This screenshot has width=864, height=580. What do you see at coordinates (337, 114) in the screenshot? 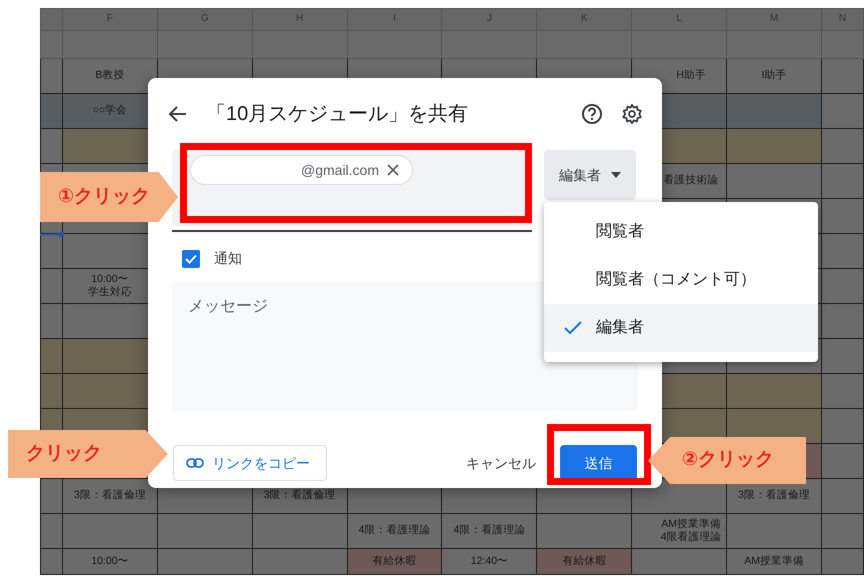
I see `dialog-title: 「10月スケジュール」を共有` at bounding box center [337, 114].